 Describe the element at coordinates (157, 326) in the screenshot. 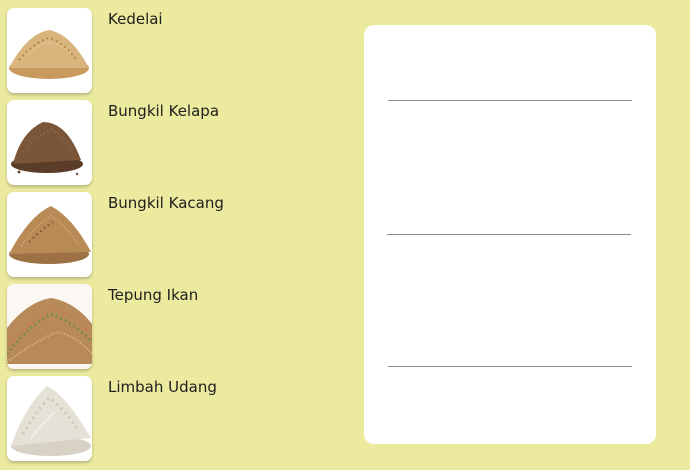

I see `ingredient-item-tepung-ikan: Tepung Ikan` at that location.